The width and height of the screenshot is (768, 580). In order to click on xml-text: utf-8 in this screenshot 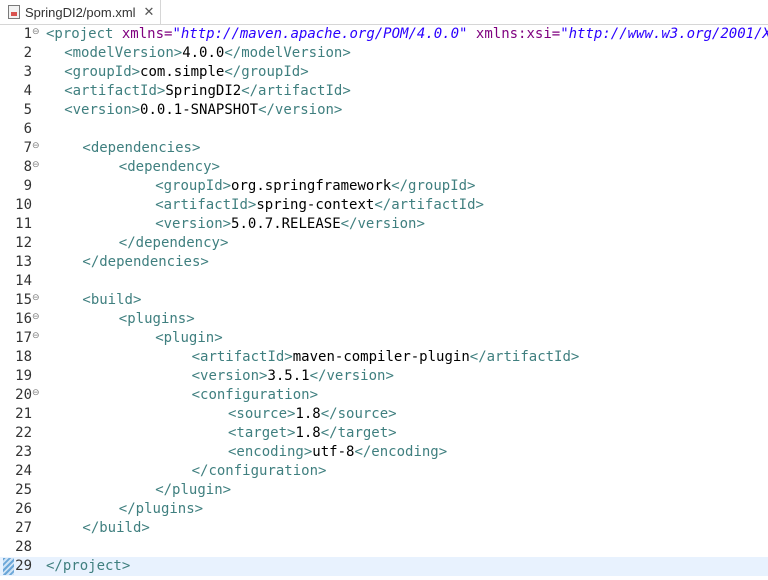, I will do `click(333, 452)`.